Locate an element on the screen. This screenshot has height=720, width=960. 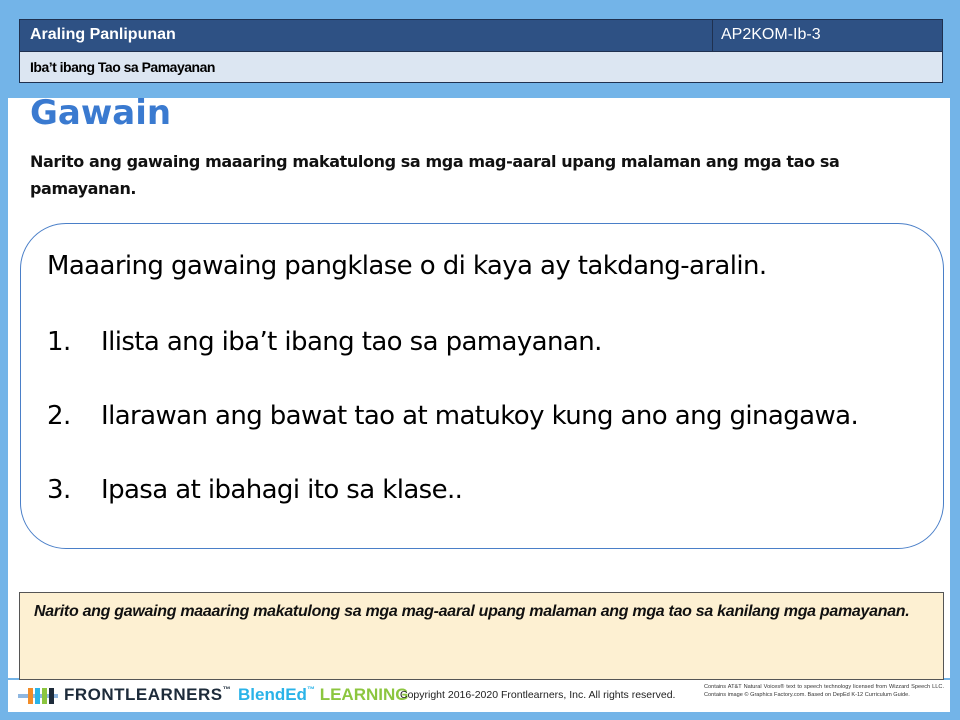
blended-learning-logo: BlendEd™ LEARNING is located at coordinates (323, 694).